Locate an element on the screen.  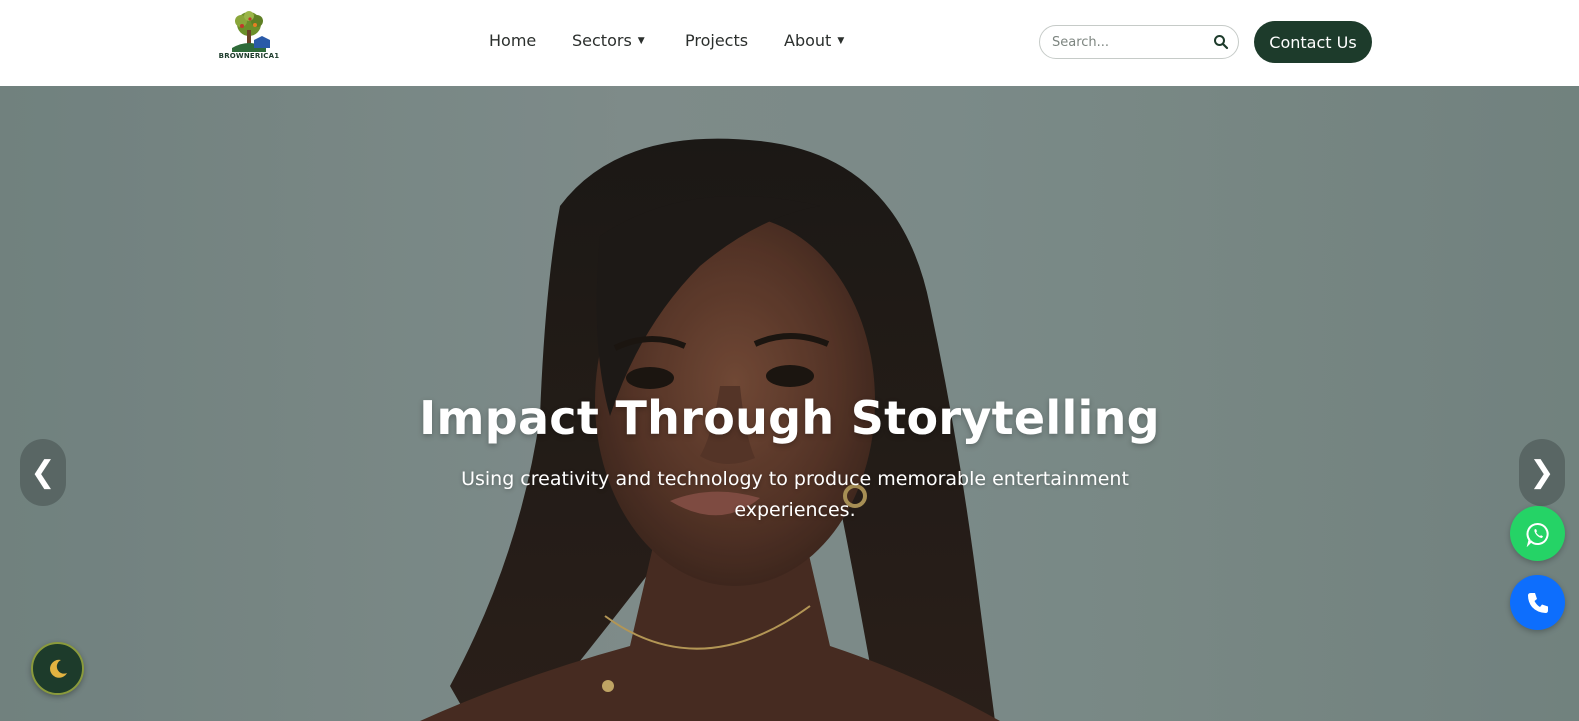
tree-logo-icon is located at coordinates (251, 31).